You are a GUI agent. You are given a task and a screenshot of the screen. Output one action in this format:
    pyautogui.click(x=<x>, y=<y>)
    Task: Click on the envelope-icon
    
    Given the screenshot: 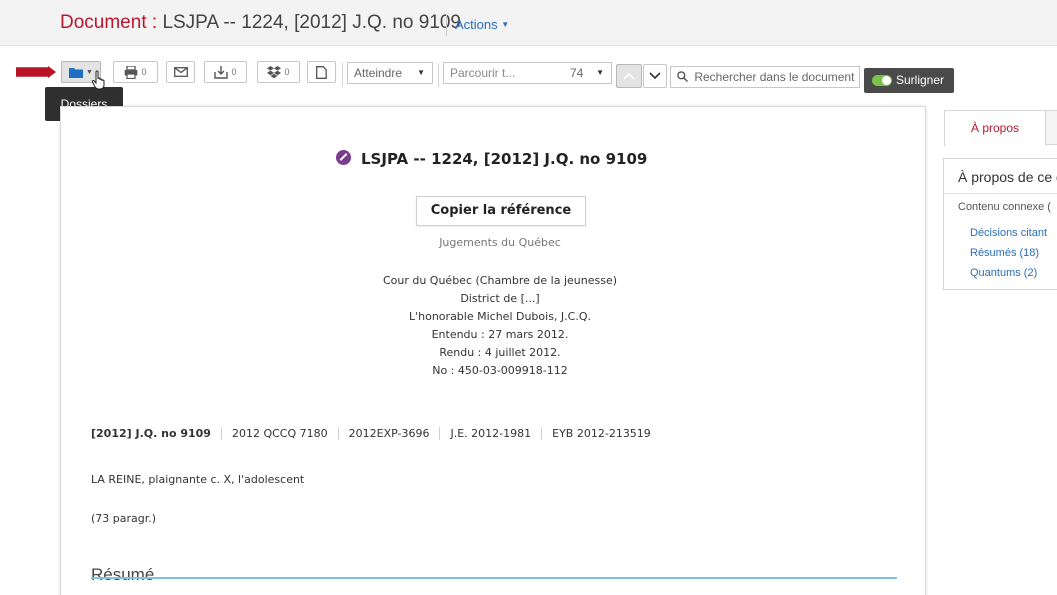 What is the action you would take?
    pyautogui.click(x=180, y=72)
    